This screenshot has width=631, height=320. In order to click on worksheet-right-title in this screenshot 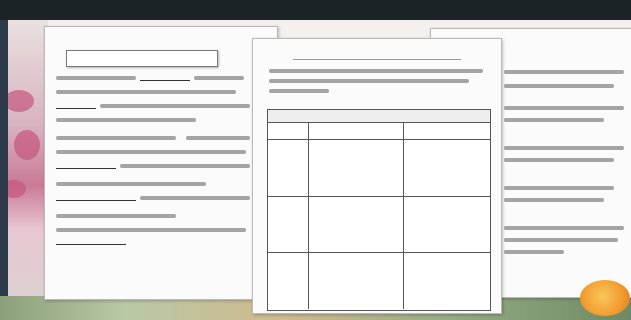, I will do `click(542, 39)`.